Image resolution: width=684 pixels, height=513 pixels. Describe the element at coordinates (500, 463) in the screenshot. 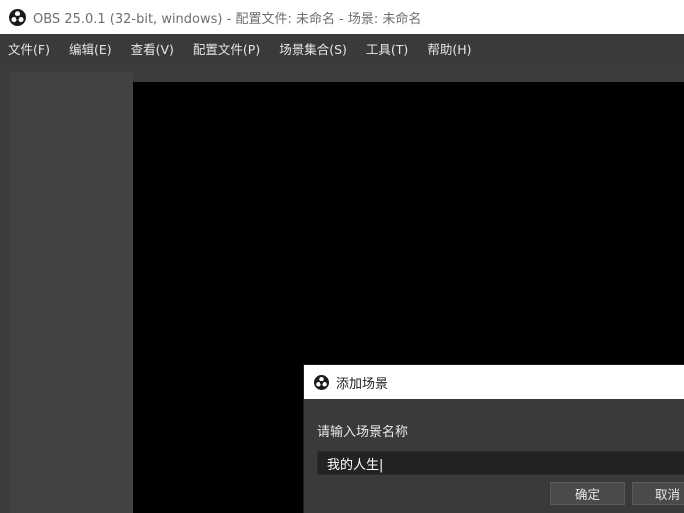

I see `scene-name-input` at that location.